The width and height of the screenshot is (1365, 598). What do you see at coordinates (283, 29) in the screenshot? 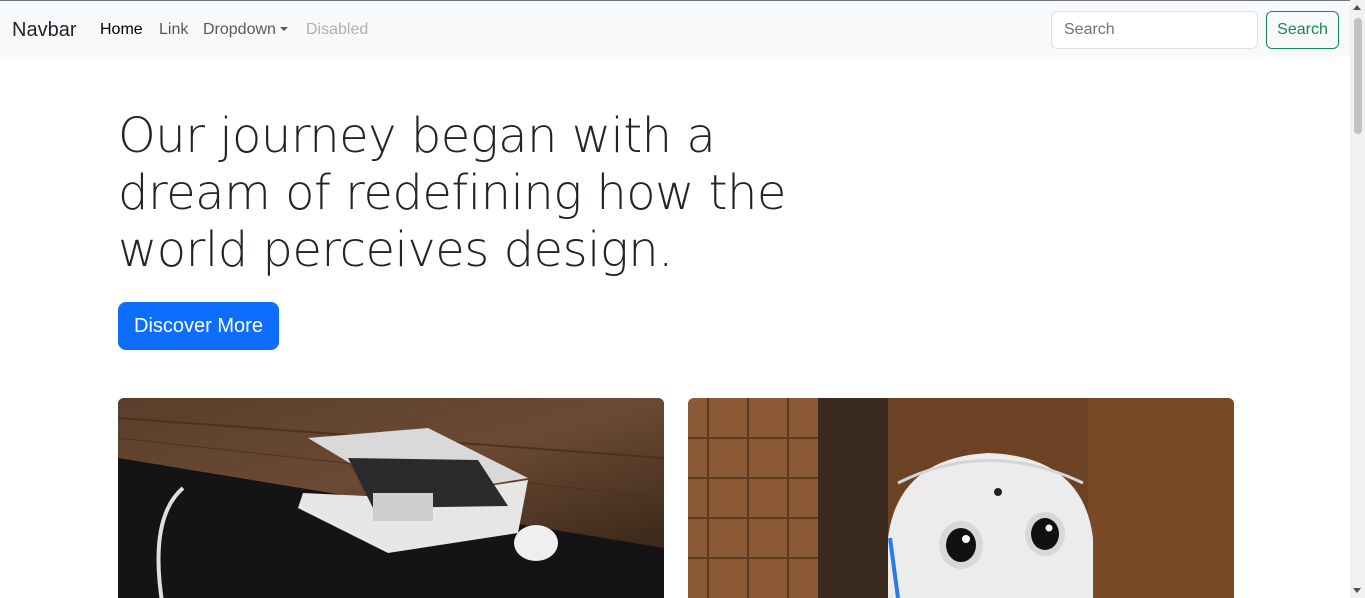
I see `caret-down-icon` at bounding box center [283, 29].